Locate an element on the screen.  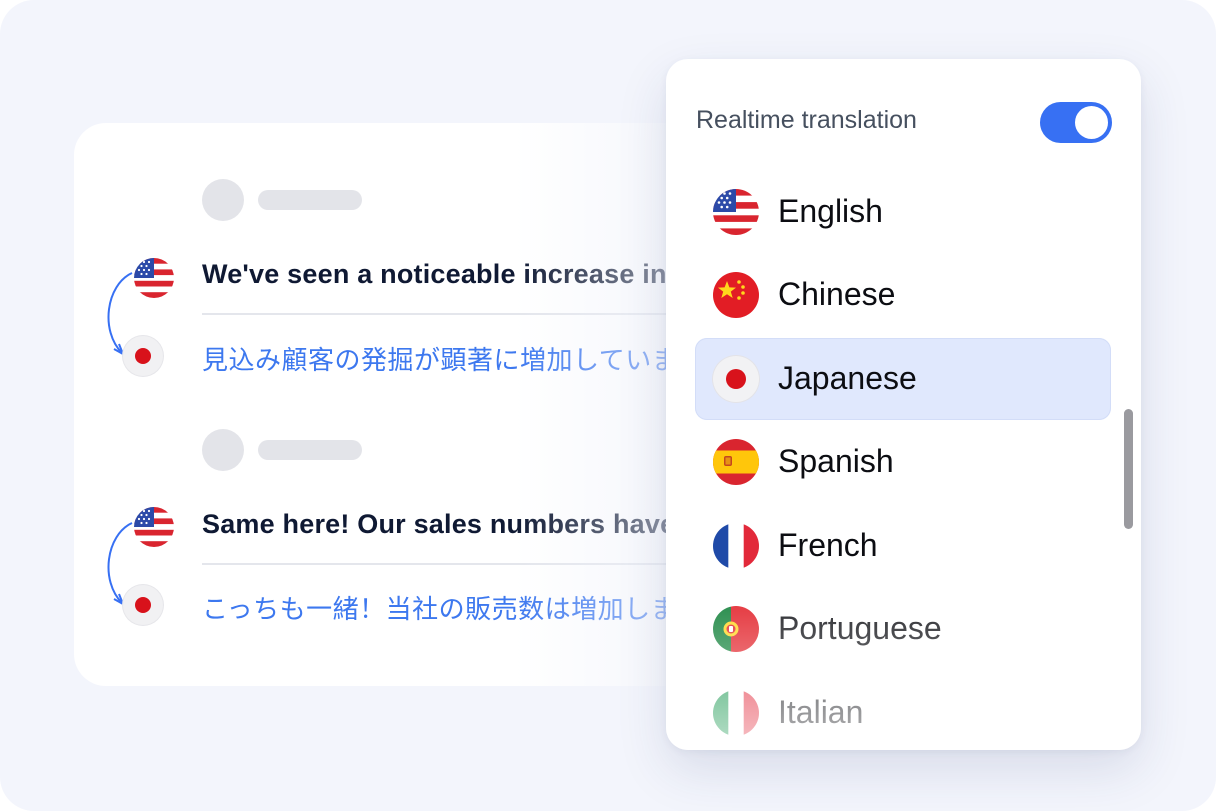
language-option-japanese: Japanese is located at coordinates (903, 379).